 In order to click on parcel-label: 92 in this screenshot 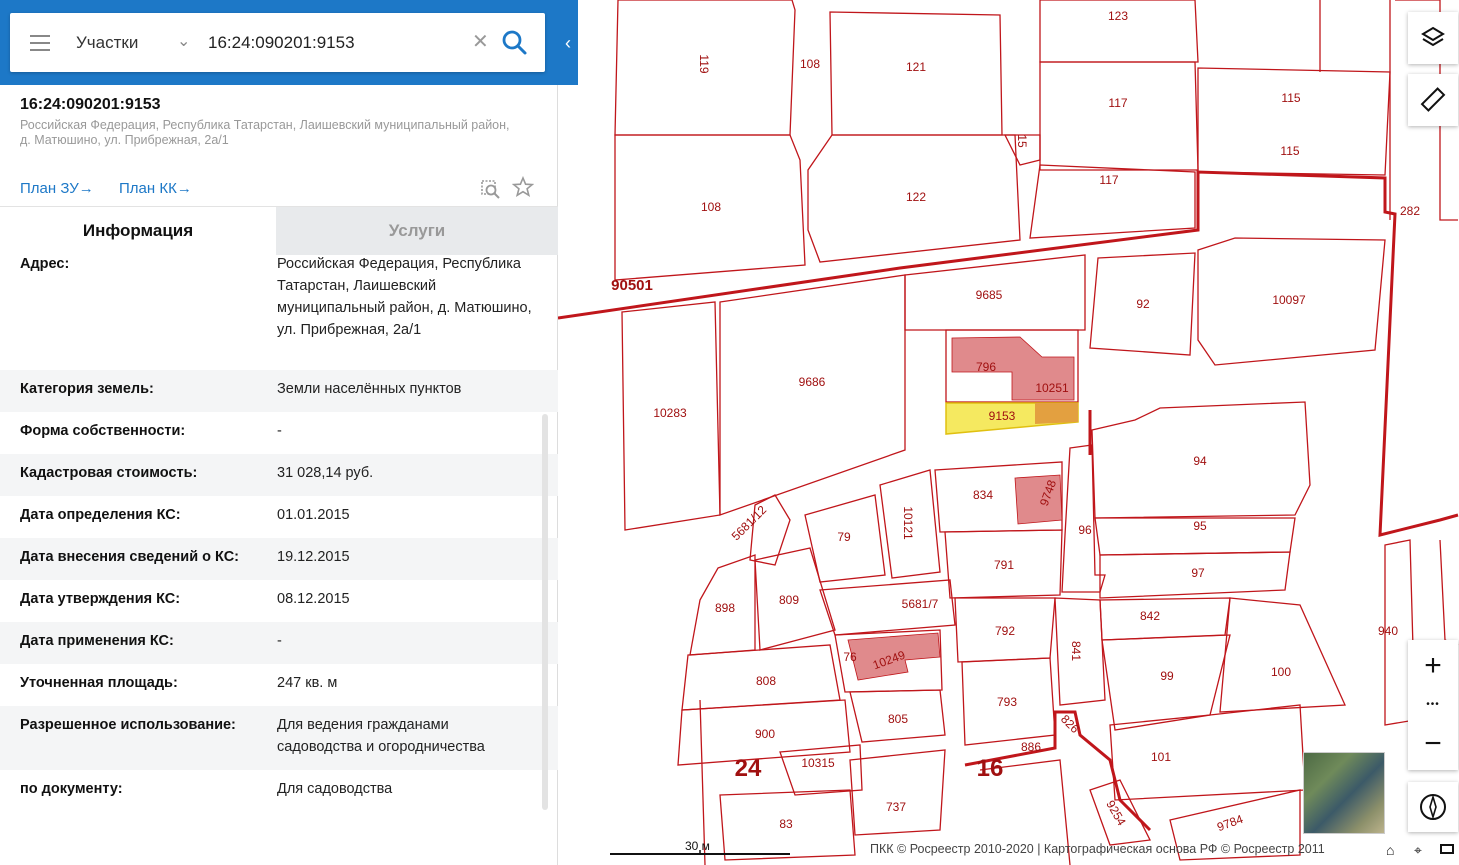, I will do `click(1143, 304)`.